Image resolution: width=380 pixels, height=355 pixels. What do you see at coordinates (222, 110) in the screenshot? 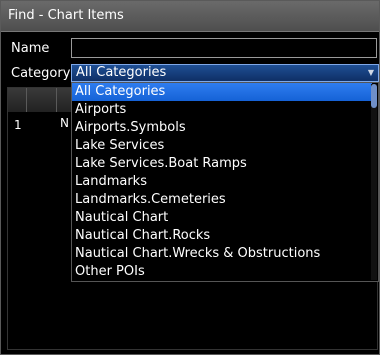
I see `category-option-airports: Airports` at bounding box center [222, 110].